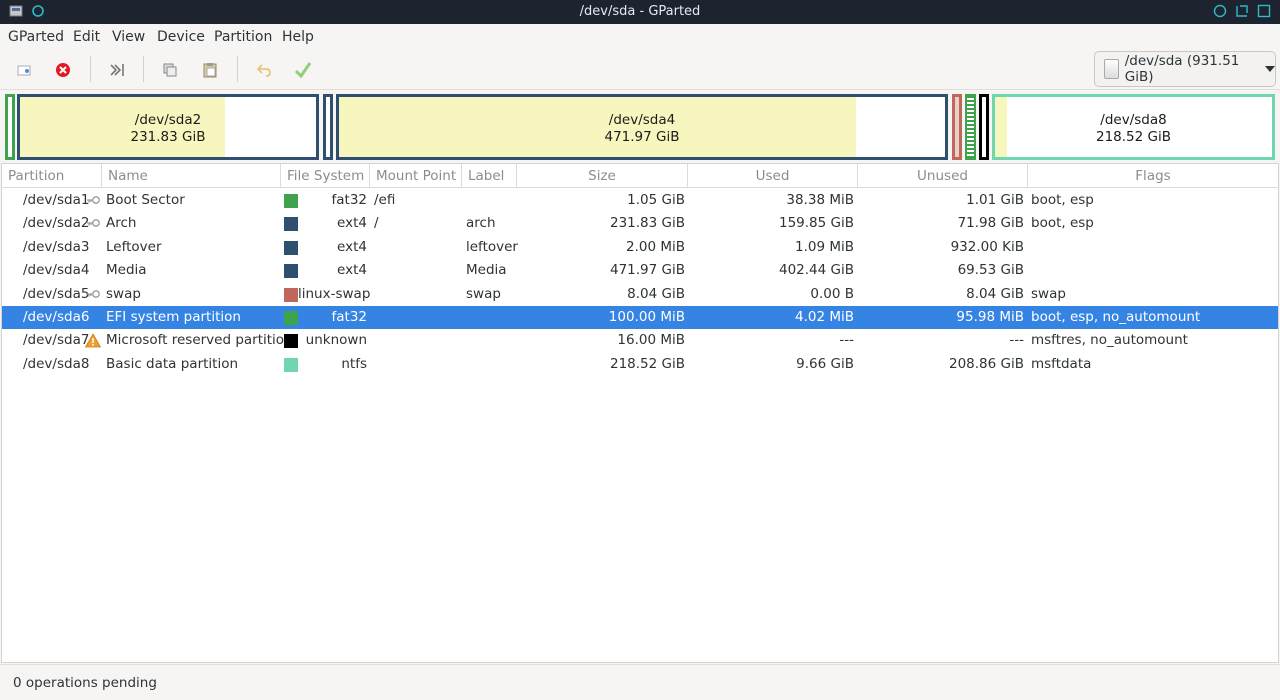 The height and width of the screenshot is (700, 1280). I want to click on partmap-sda2-name: /dev/sda2, so click(168, 120).